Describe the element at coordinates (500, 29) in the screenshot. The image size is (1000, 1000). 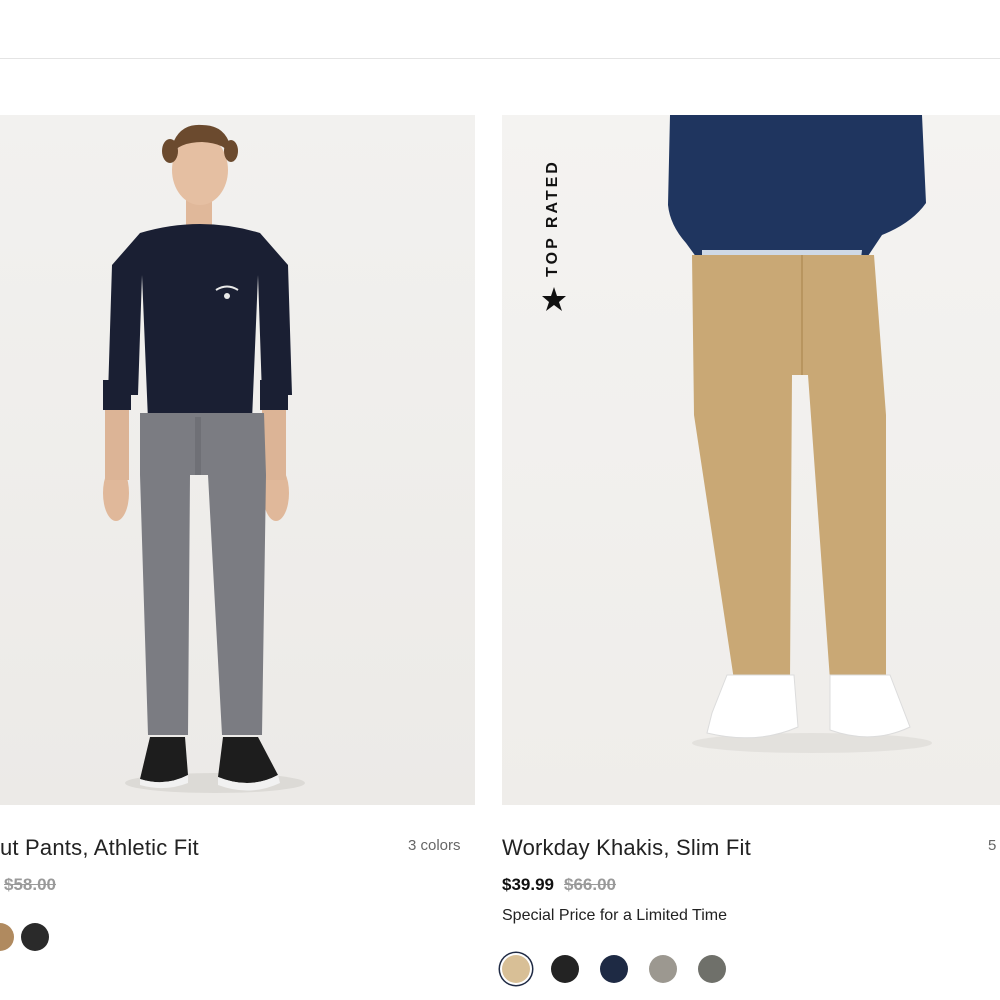
I see `site-header-bar` at that location.